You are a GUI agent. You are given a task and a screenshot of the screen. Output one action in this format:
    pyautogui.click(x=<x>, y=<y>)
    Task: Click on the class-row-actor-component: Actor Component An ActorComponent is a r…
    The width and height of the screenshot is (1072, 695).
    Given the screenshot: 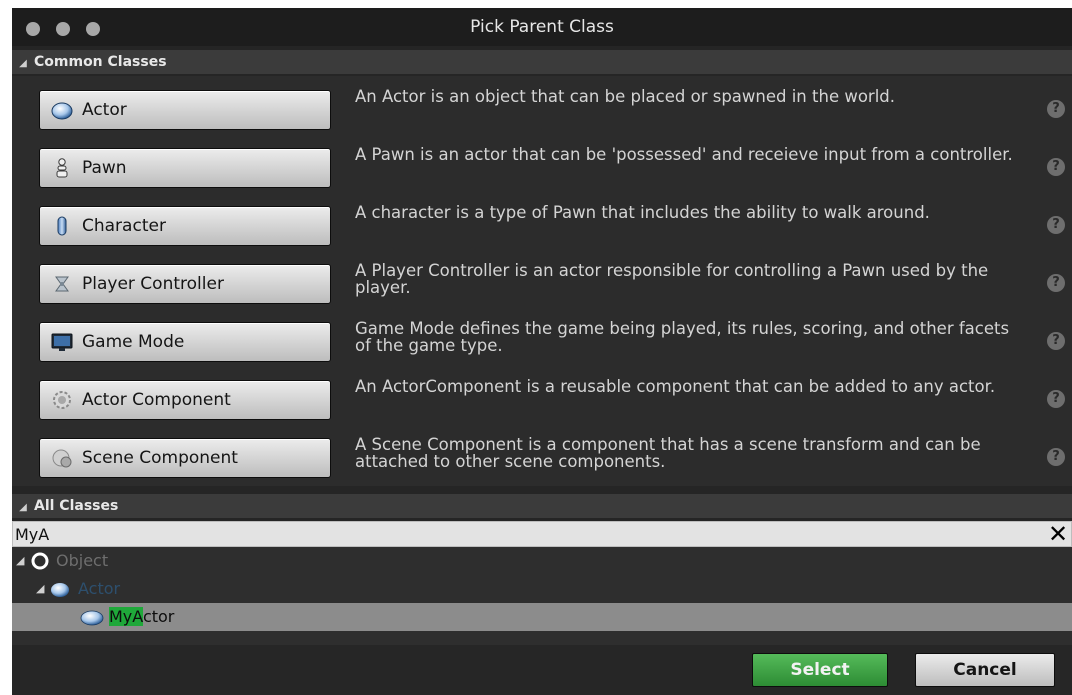 What is the action you would take?
    pyautogui.click(x=542, y=404)
    